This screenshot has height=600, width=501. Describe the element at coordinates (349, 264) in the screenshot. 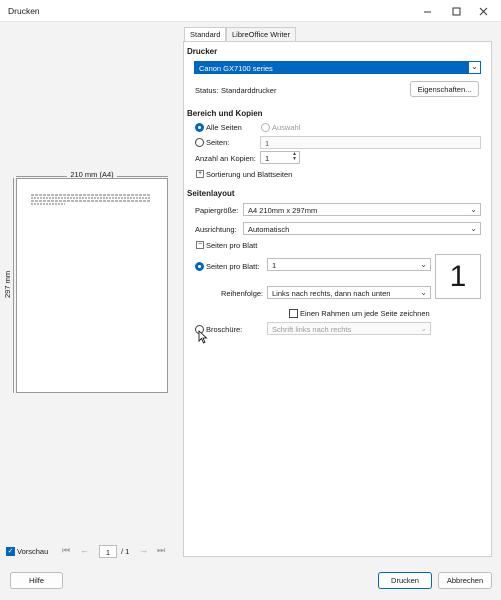

I see `pages-per-sheet-select: 1 ⌄` at that location.